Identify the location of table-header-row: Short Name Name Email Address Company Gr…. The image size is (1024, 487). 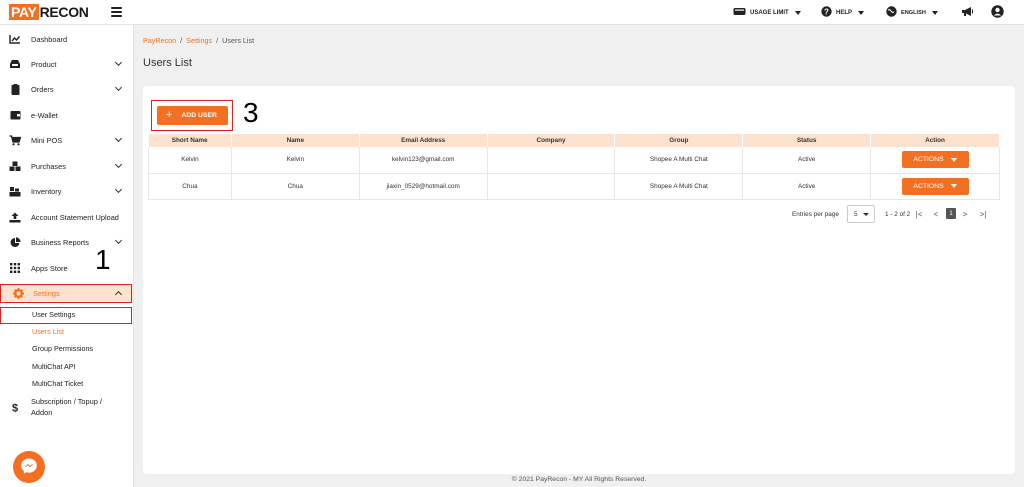
(574, 140).